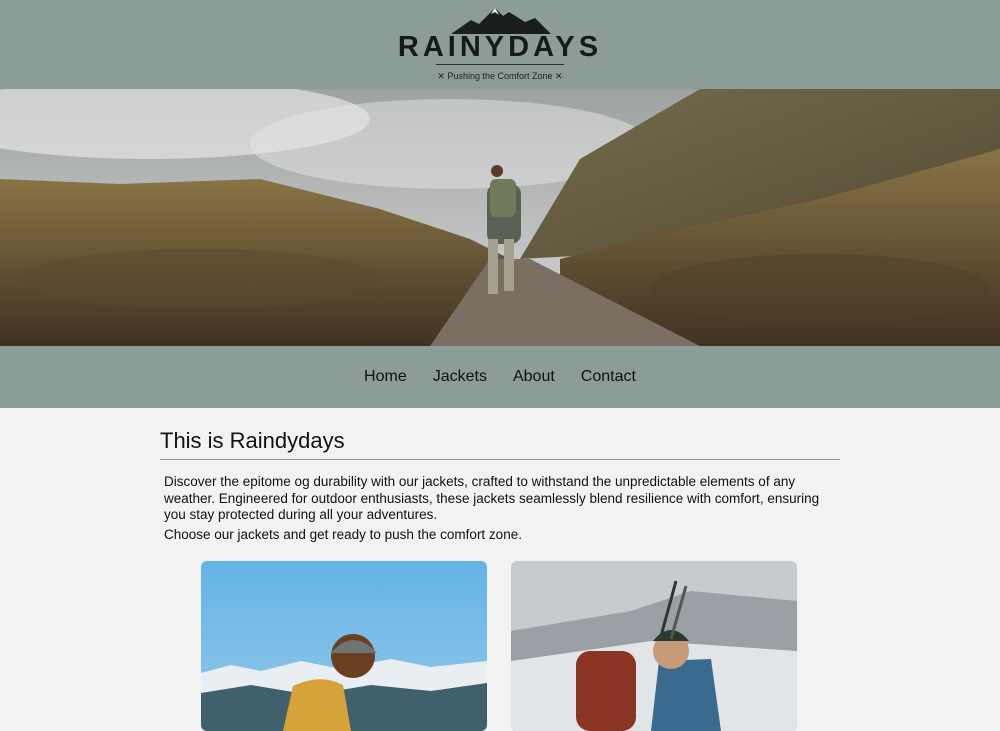 The height and width of the screenshot is (731, 1000). What do you see at coordinates (460, 377) in the screenshot?
I see `nav-jackets: Jackets` at bounding box center [460, 377].